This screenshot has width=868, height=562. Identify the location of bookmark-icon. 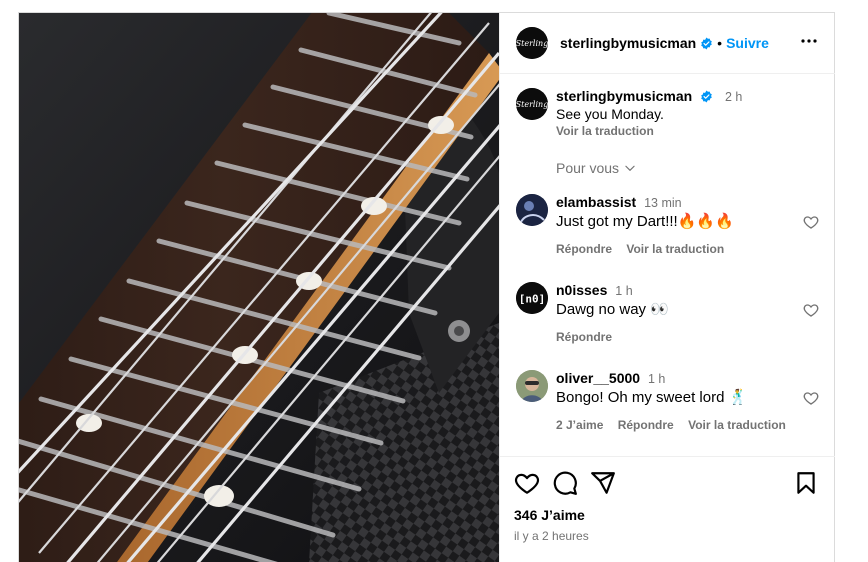
(806, 483).